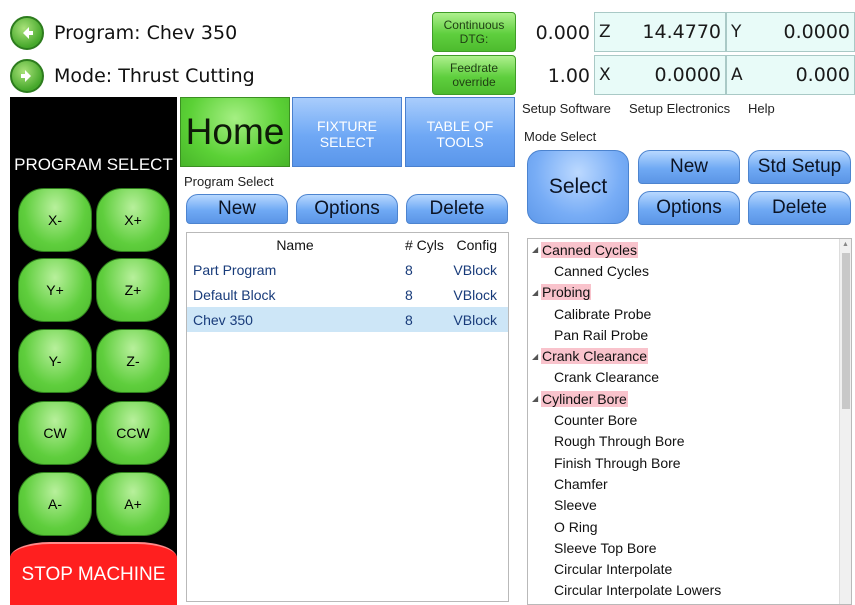  I want to click on arrow-left-icon, so click(28, 33).